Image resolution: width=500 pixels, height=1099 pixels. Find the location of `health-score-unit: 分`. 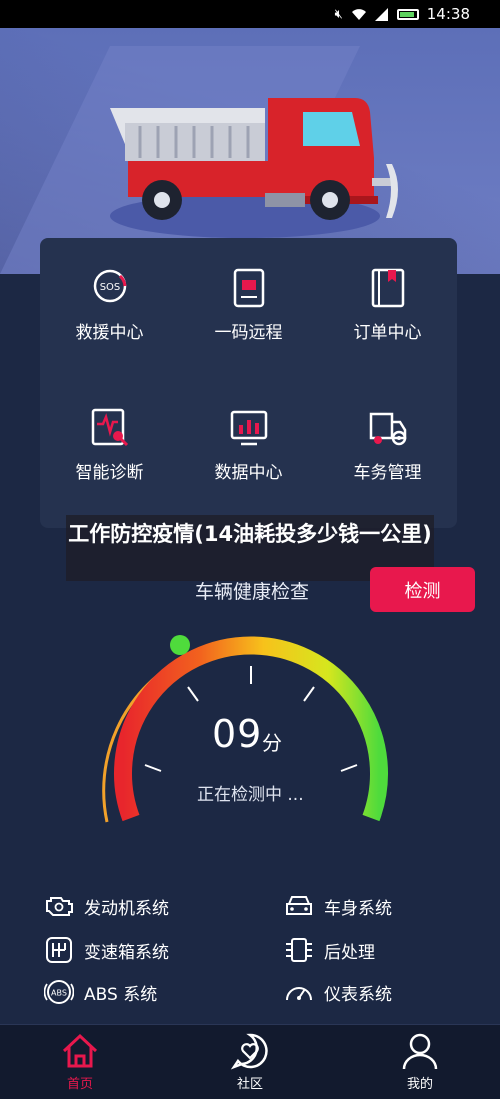

health-score-unit: 分 is located at coordinates (272, 743).